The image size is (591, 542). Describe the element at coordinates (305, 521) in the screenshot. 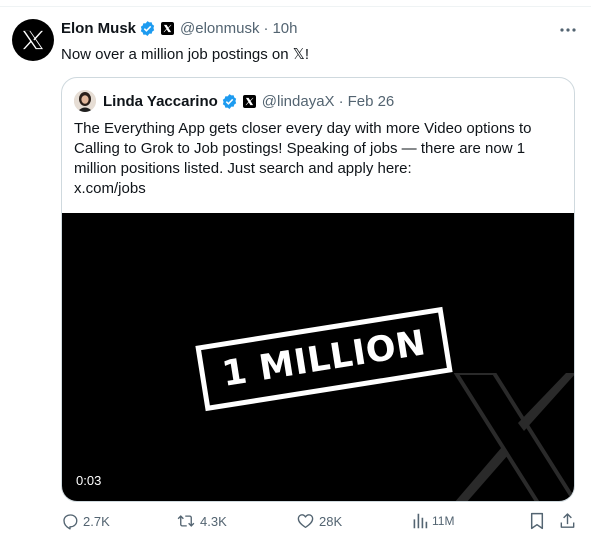

I see `heart-icon` at that location.